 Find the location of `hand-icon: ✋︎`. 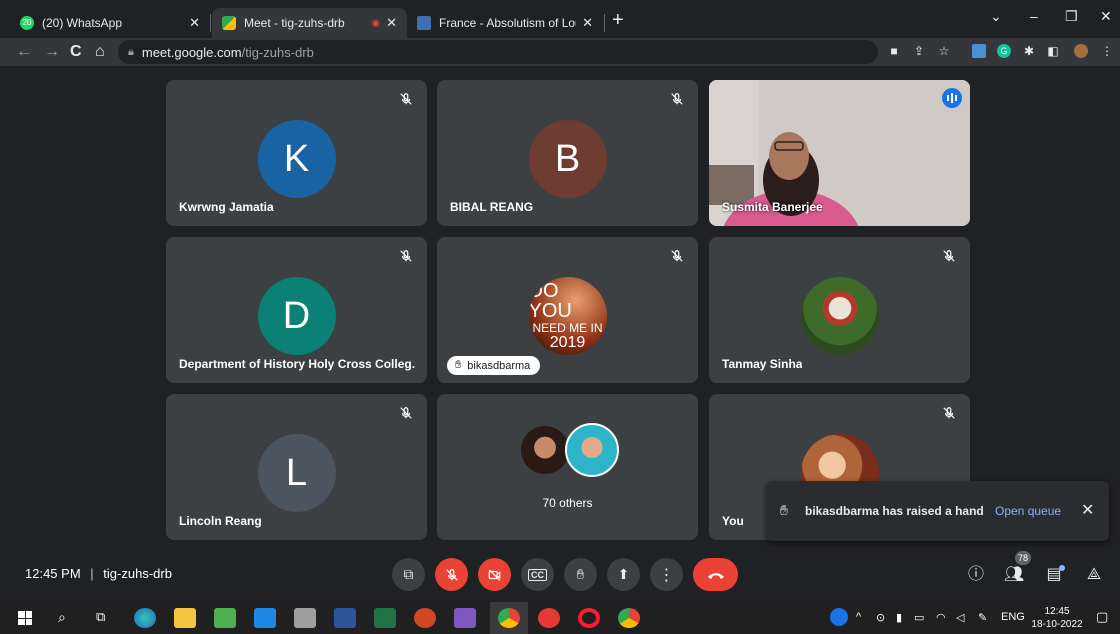

hand-icon: ✋︎ is located at coordinates (580, 574).